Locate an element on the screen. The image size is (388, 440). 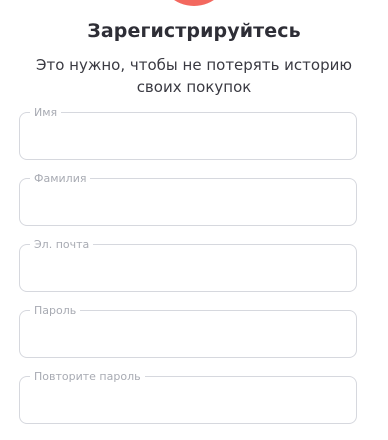
first-name-input is located at coordinates (188, 136).